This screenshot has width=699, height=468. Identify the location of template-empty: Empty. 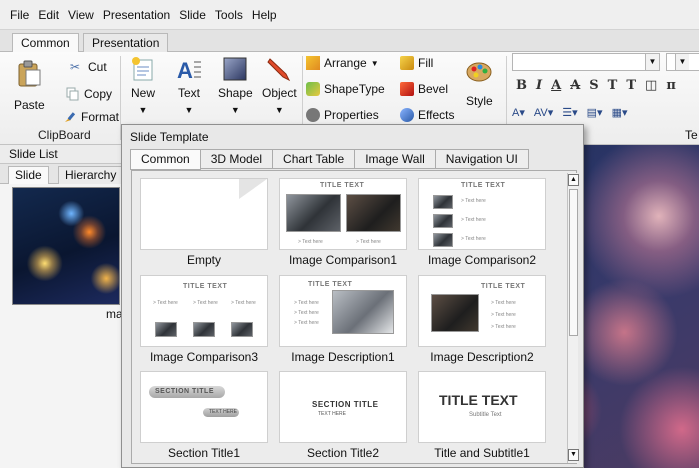
(204, 222).